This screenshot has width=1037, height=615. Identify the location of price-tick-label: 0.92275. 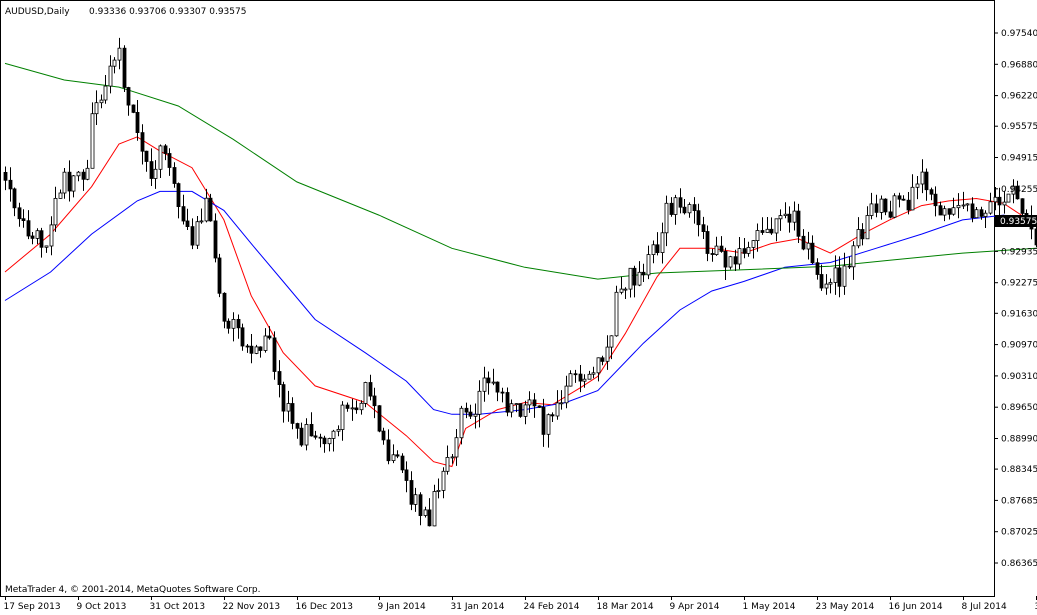
(1019, 284).